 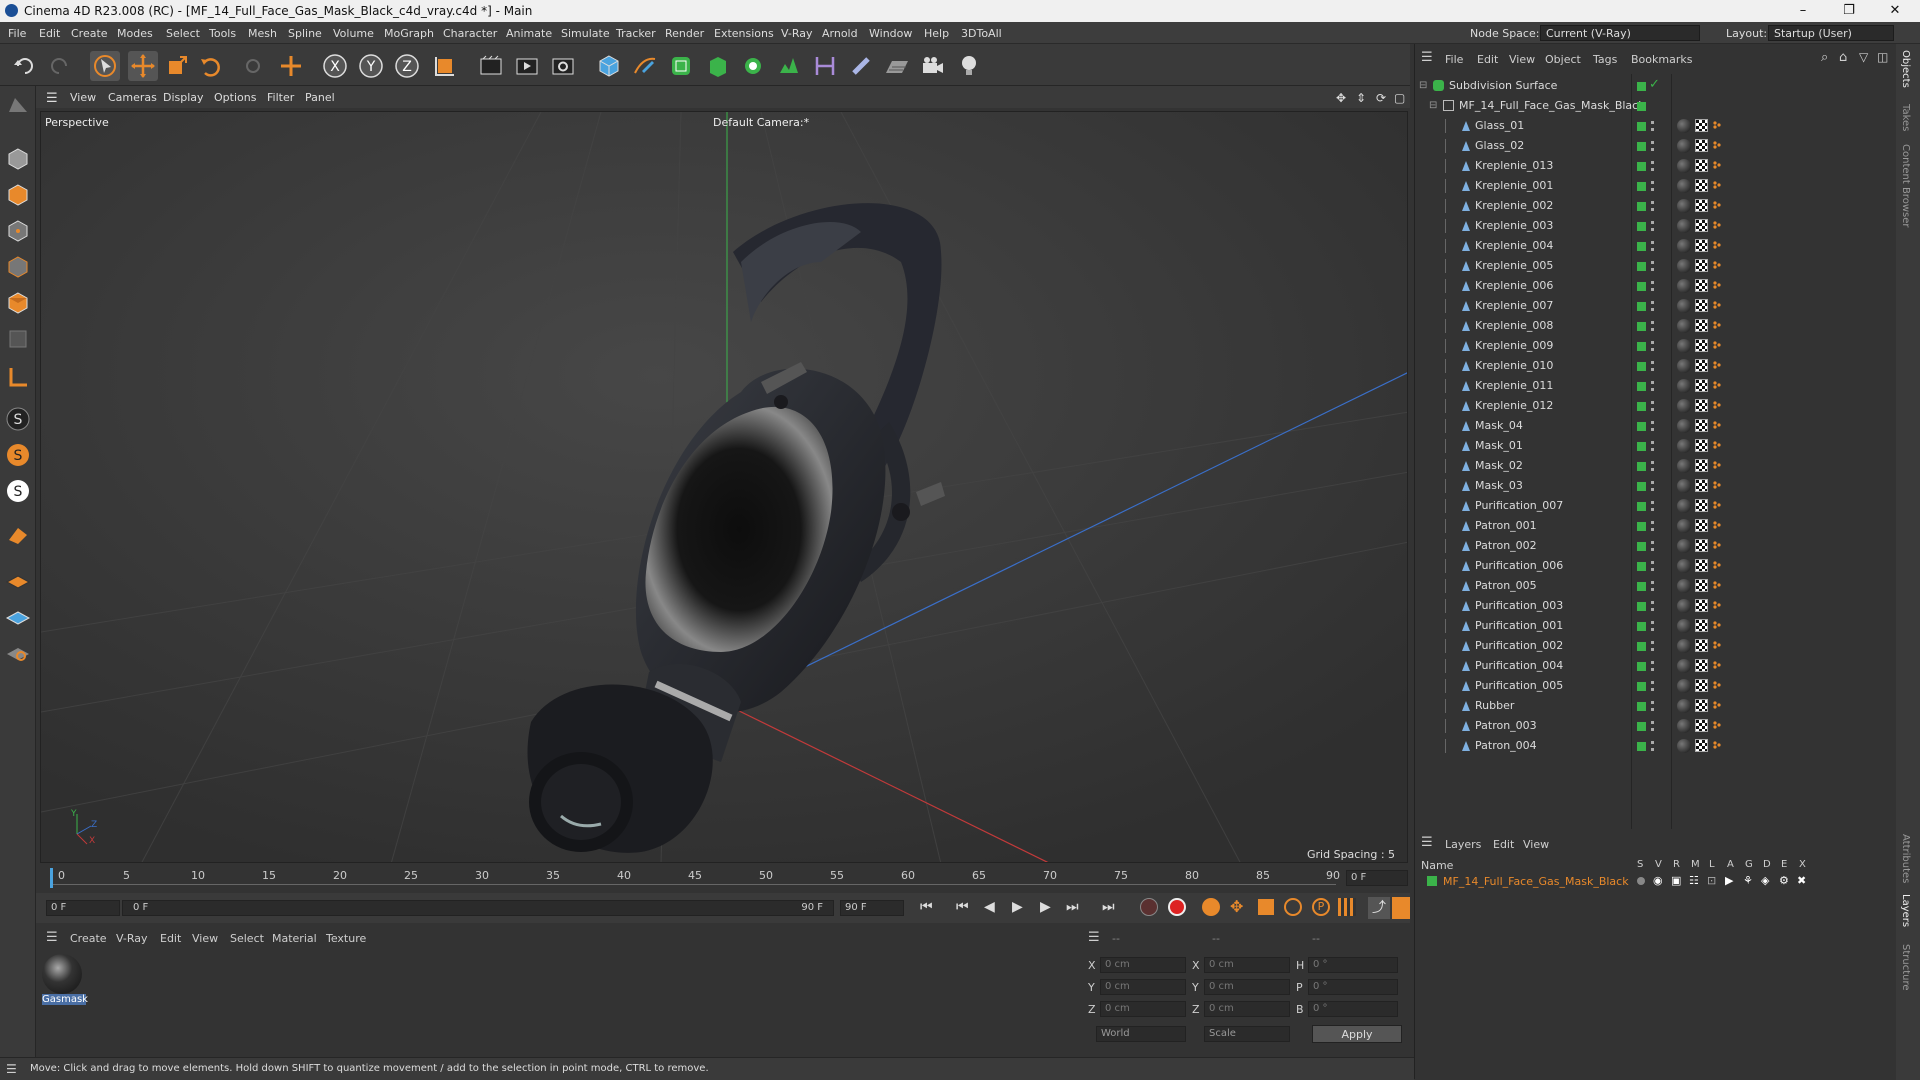 I want to click on move-tool-icon, so click(x=143, y=66).